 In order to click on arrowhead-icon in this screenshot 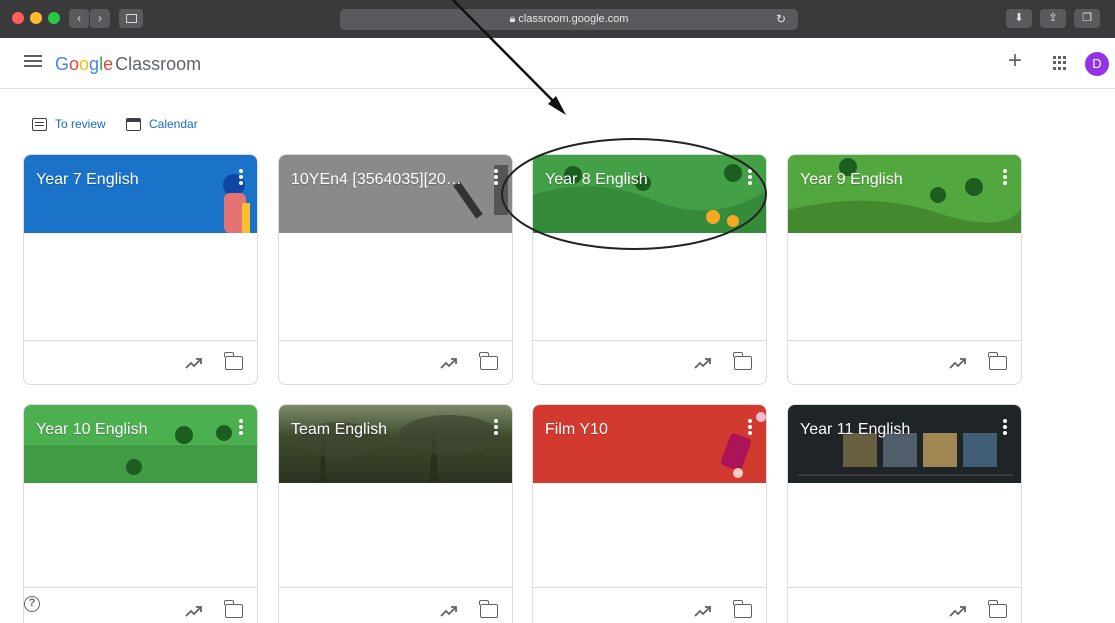, I will do `click(557, 105)`.